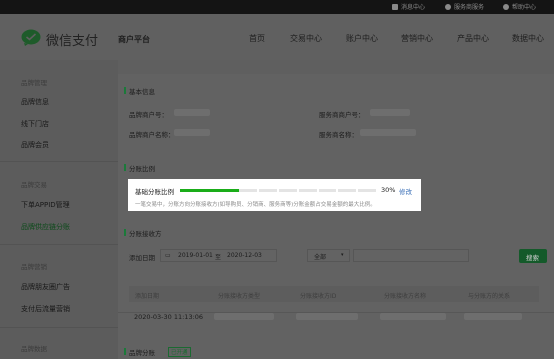 This screenshot has width=554, height=359. I want to click on ratio-label: 基础分账比例, so click(154, 192).